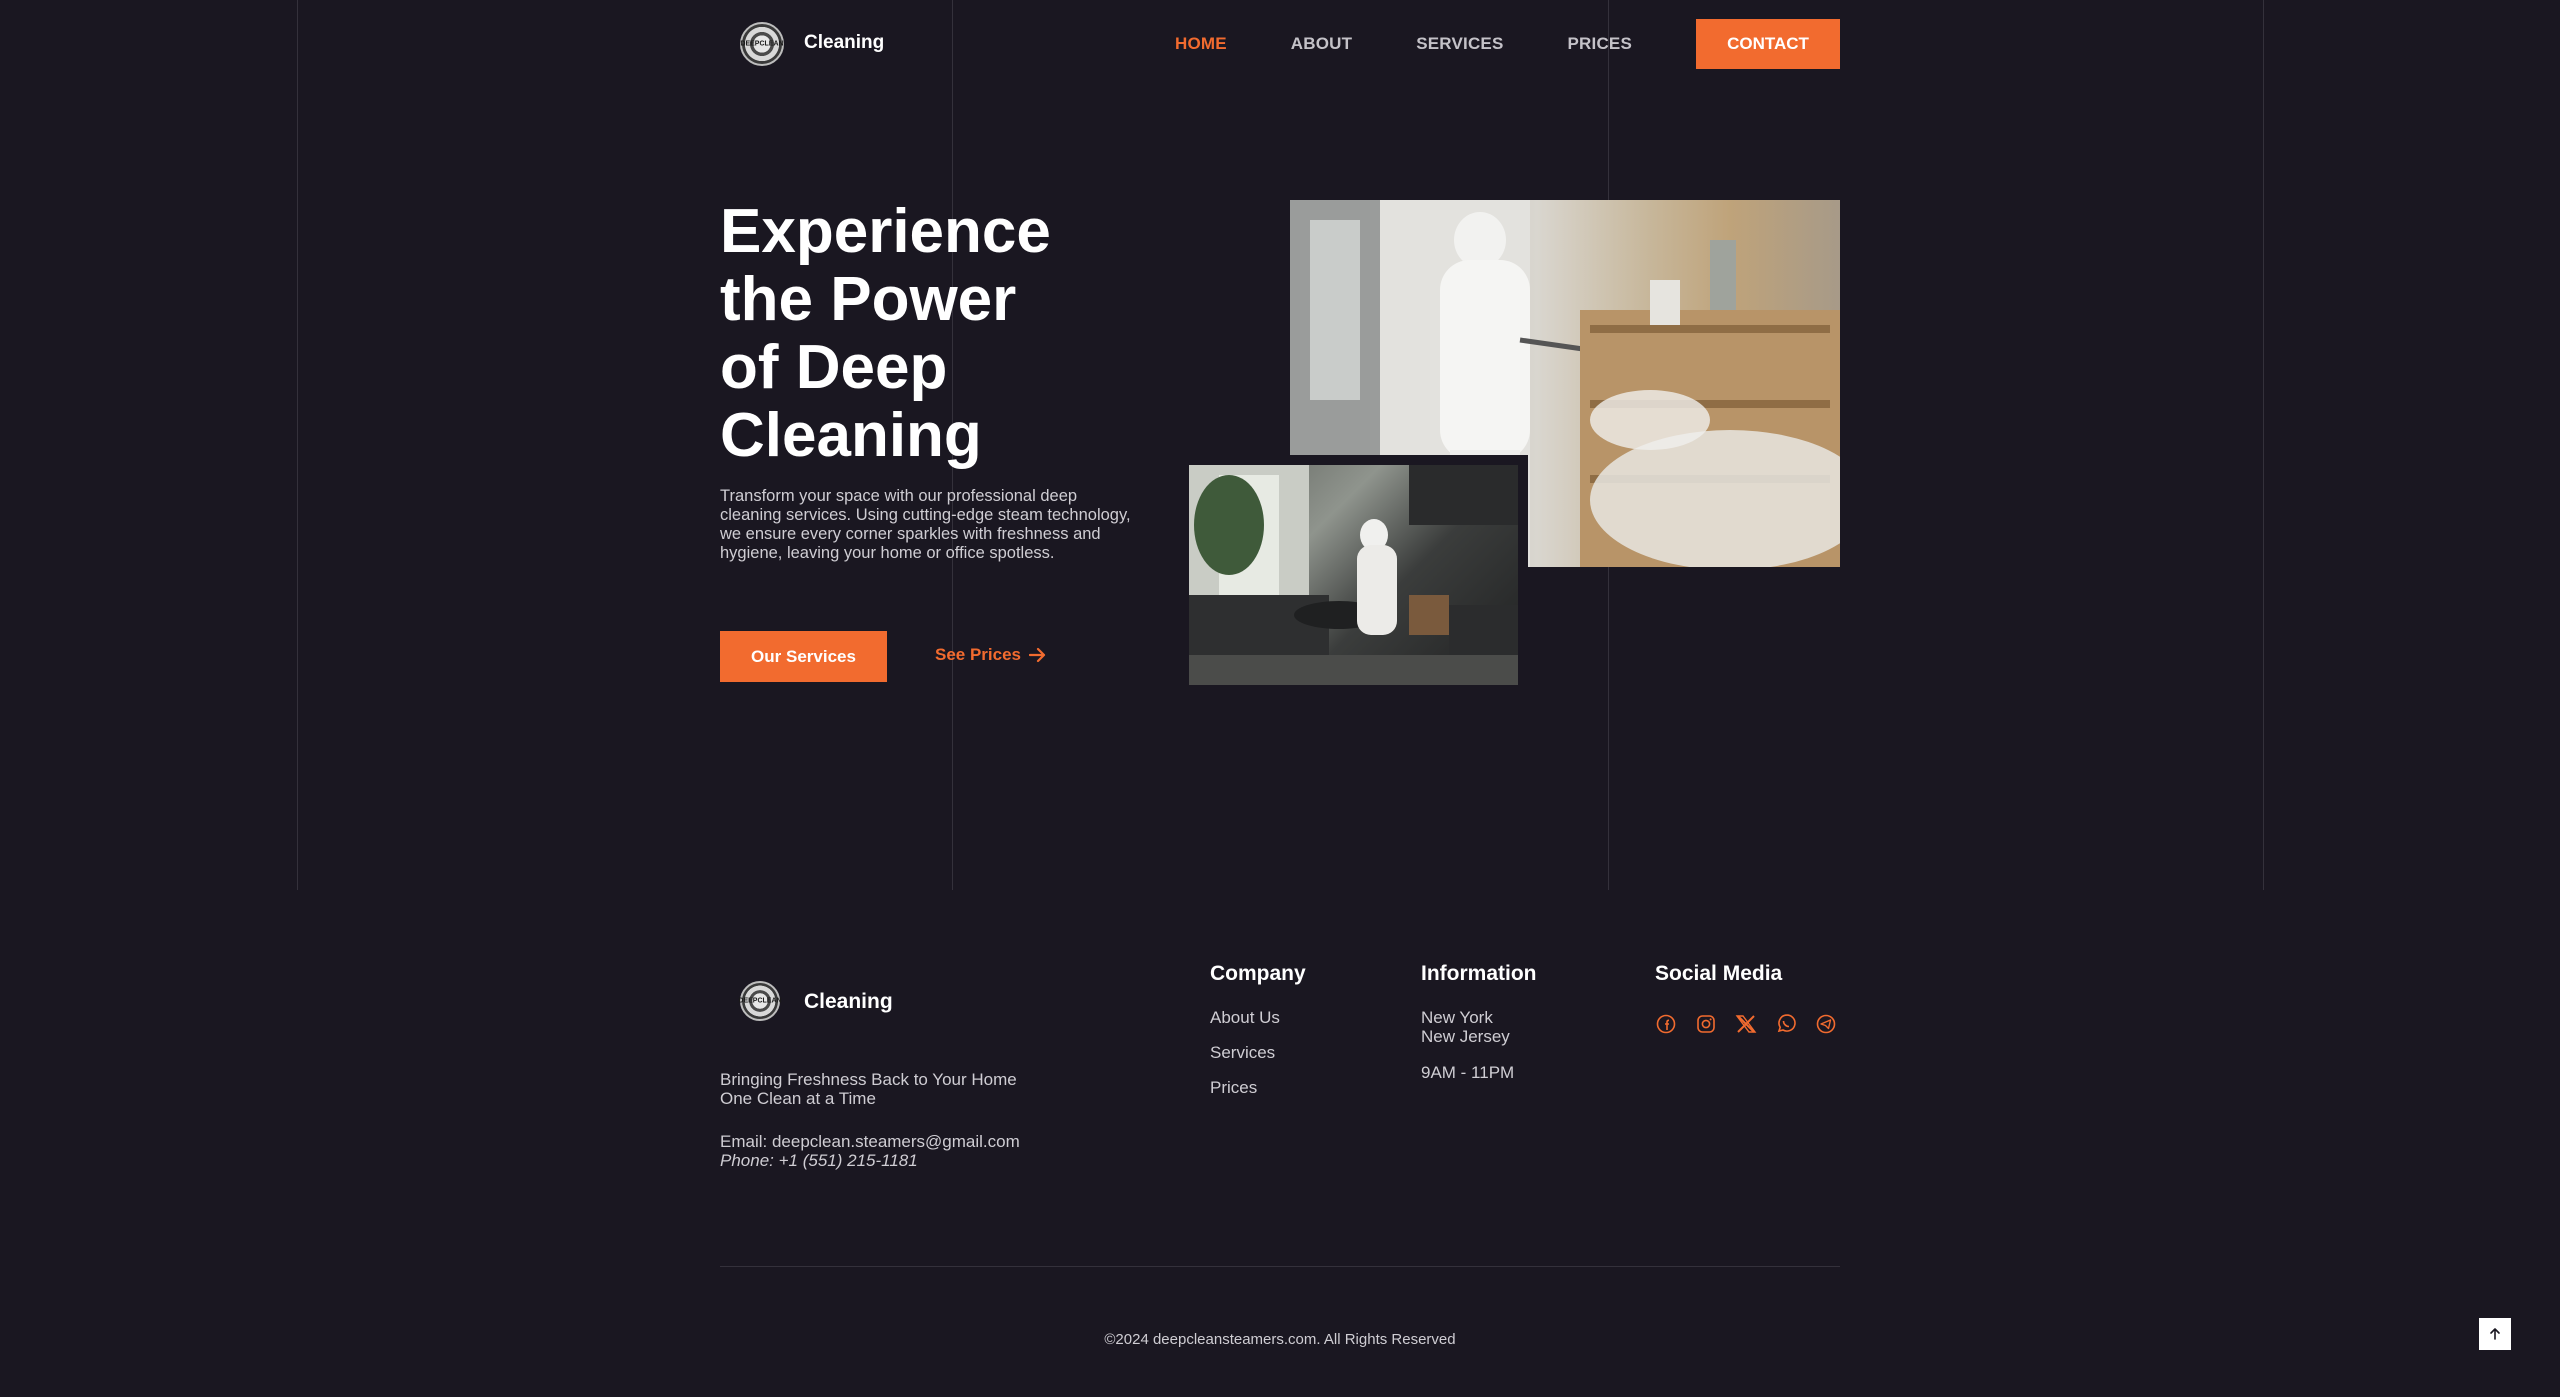 Image resolution: width=2560 pixels, height=1397 pixels. I want to click on logo-text: DEEPCLEAN, so click(762, 44).